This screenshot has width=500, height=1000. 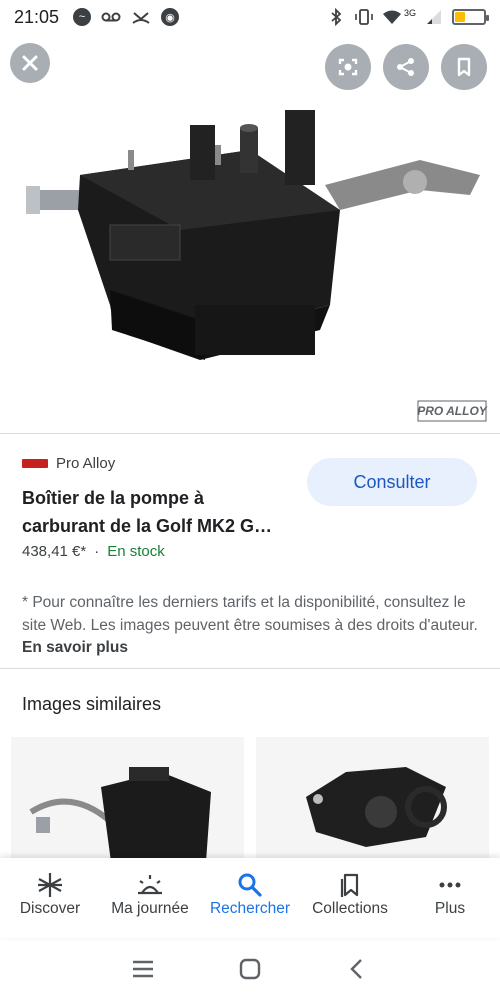 I want to click on sunrise-icon, so click(x=150, y=885).